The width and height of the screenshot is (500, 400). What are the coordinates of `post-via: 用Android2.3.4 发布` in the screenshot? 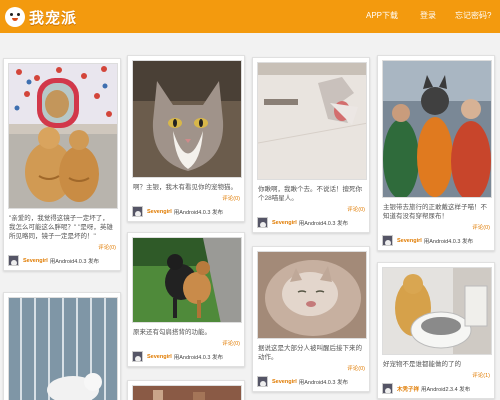 It's located at (446, 389).